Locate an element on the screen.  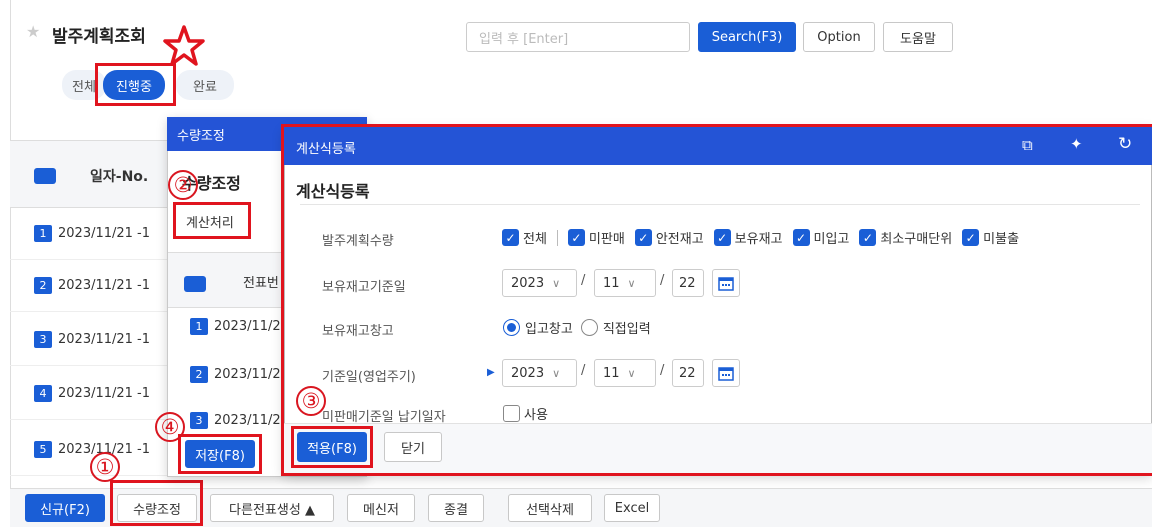
close-order-button: 종결 is located at coordinates (456, 508).